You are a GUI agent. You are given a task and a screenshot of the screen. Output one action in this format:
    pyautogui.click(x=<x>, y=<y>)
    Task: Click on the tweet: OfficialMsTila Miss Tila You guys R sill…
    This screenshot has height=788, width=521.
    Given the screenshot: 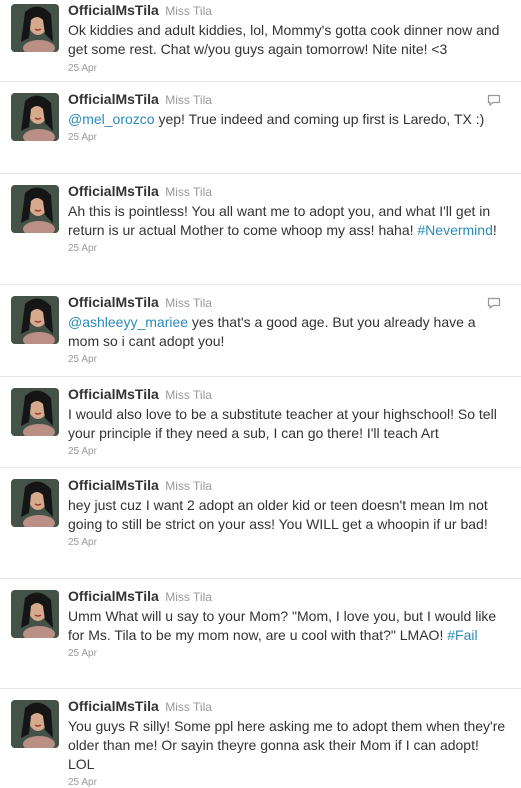 What is the action you would take?
    pyautogui.click(x=260, y=738)
    